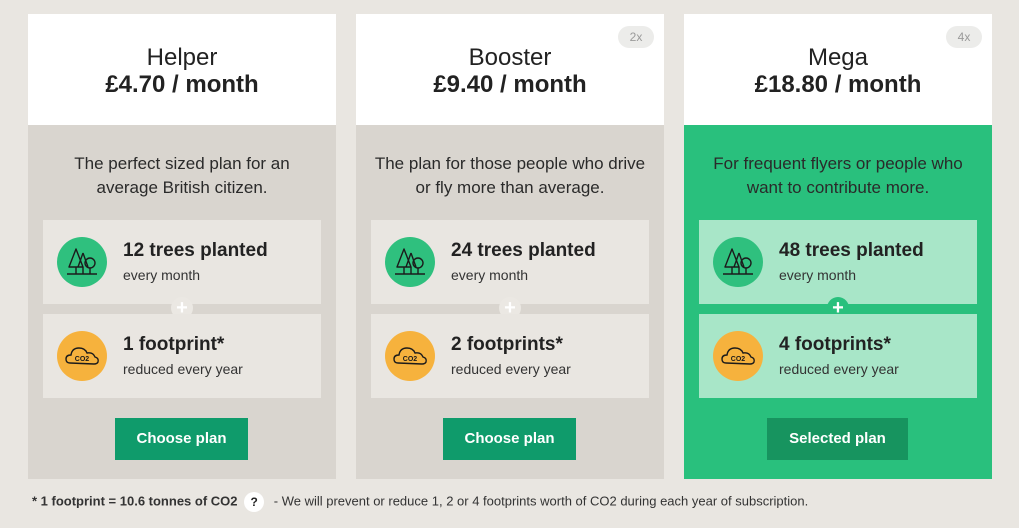 This screenshot has width=1019, height=528. I want to click on plan-header: 2x Booster £9.40 / month, so click(510, 69).